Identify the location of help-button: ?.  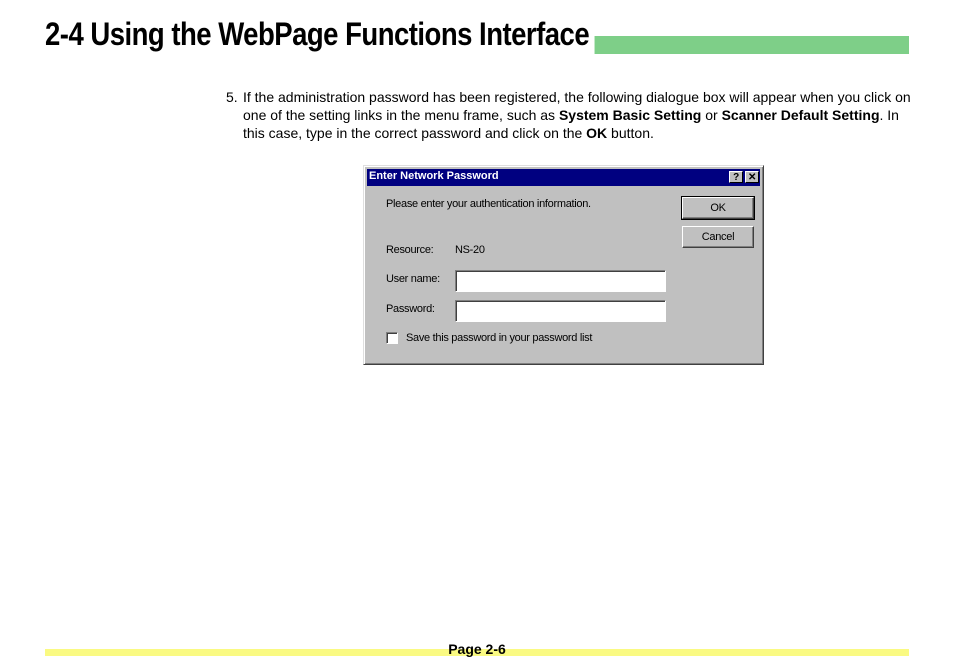
(736, 177).